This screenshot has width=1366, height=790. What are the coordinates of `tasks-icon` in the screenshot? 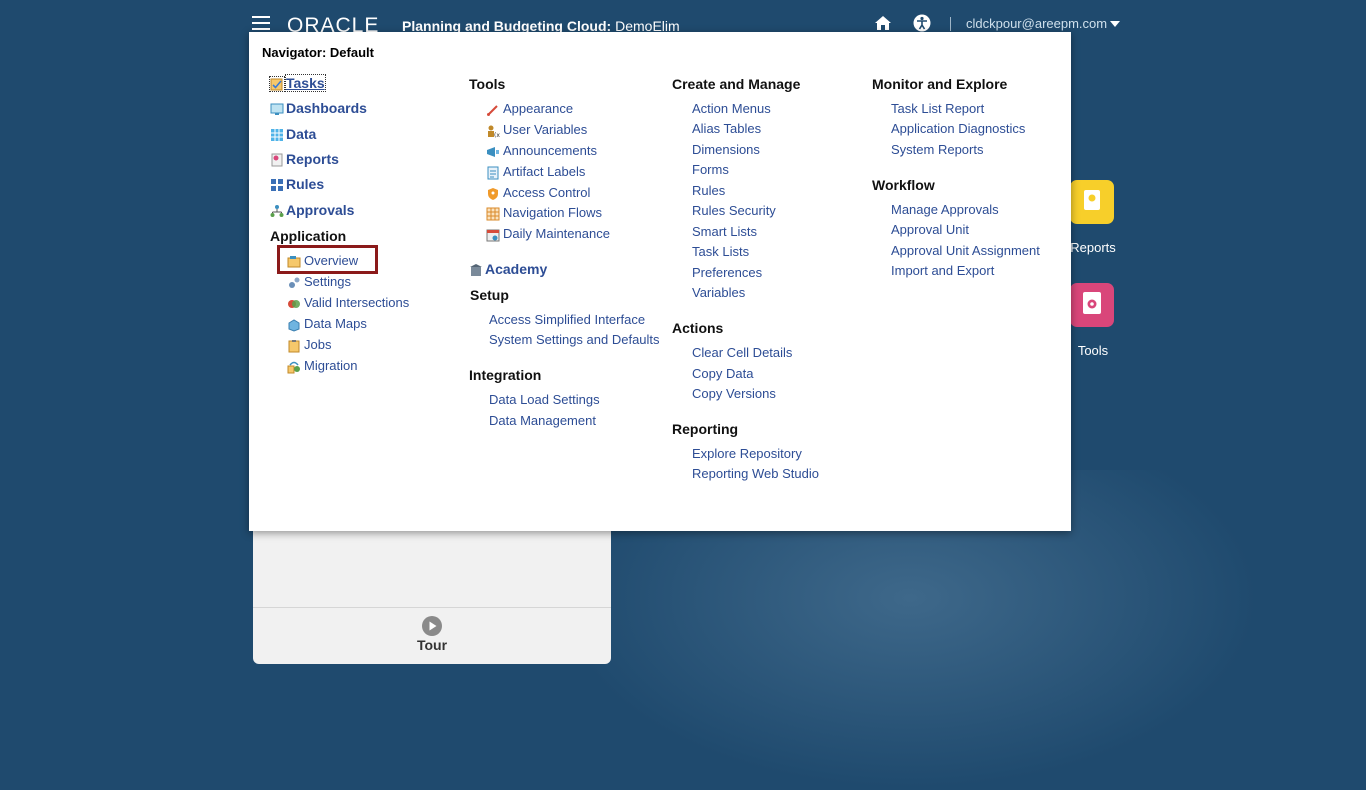 It's located at (277, 84).